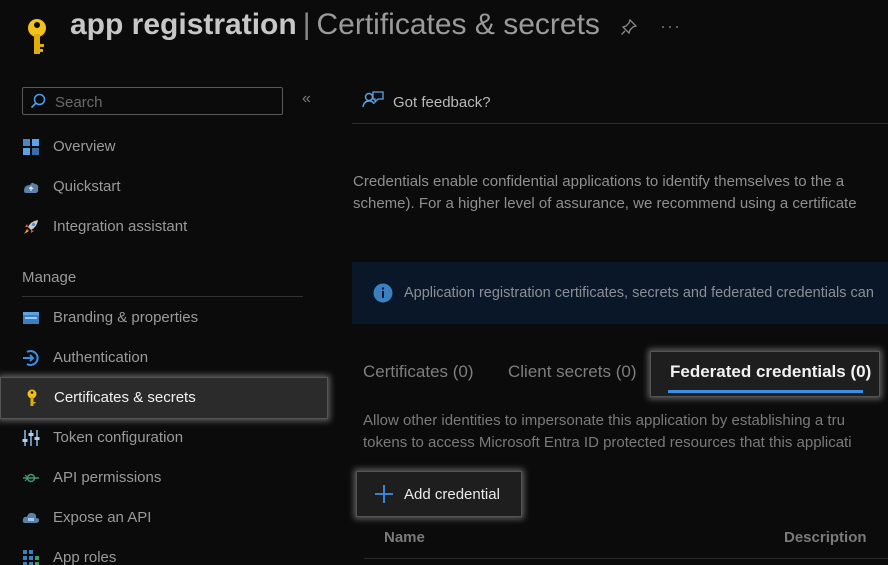 This screenshot has width=888, height=565. I want to click on add-credential-label: Add credential, so click(452, 494).